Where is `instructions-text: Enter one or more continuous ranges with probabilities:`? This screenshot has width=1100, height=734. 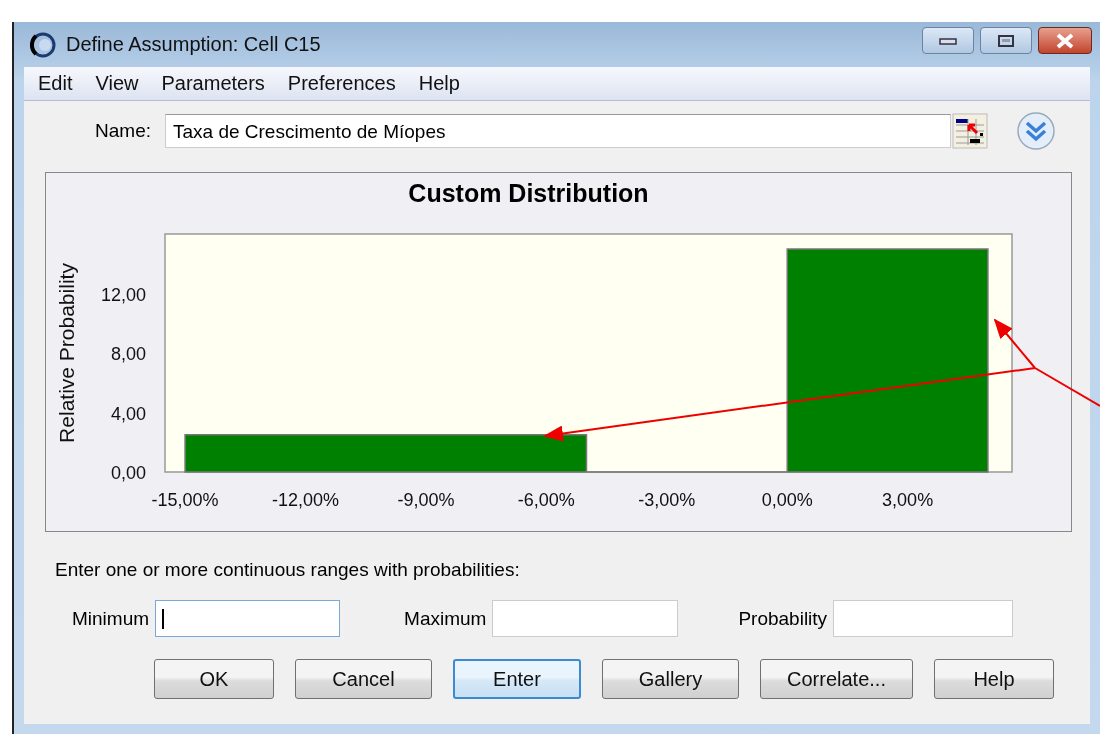
instructions-text: Enter one or more continuous ranges with probabilities: is located at coordinates (288, 570).